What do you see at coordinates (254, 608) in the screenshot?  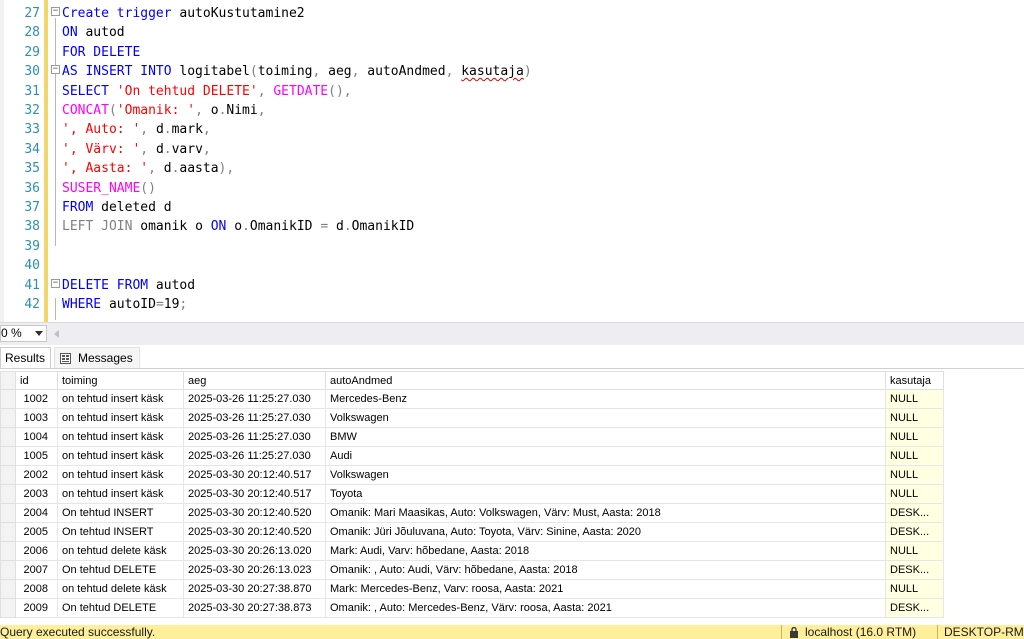 I see `cell-aeg: 2025-03-30 20:27:38.873` at bounding box center [254, 608].